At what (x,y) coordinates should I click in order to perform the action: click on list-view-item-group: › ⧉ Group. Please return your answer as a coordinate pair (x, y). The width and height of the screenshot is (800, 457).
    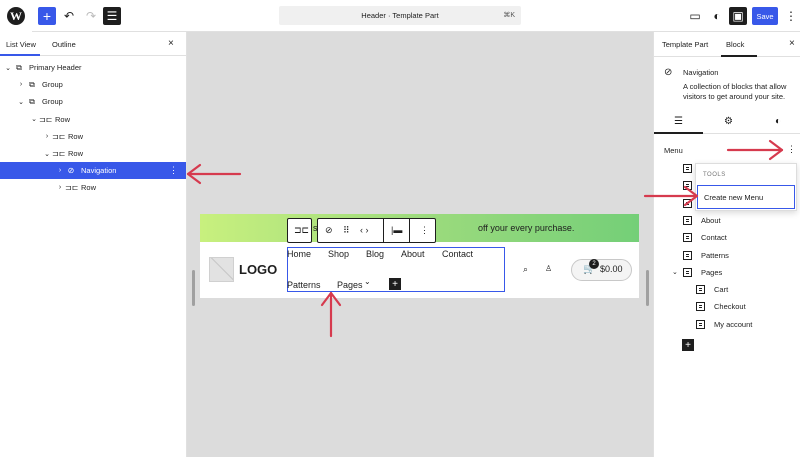
    Looking at the image, I should click on (93, 84).